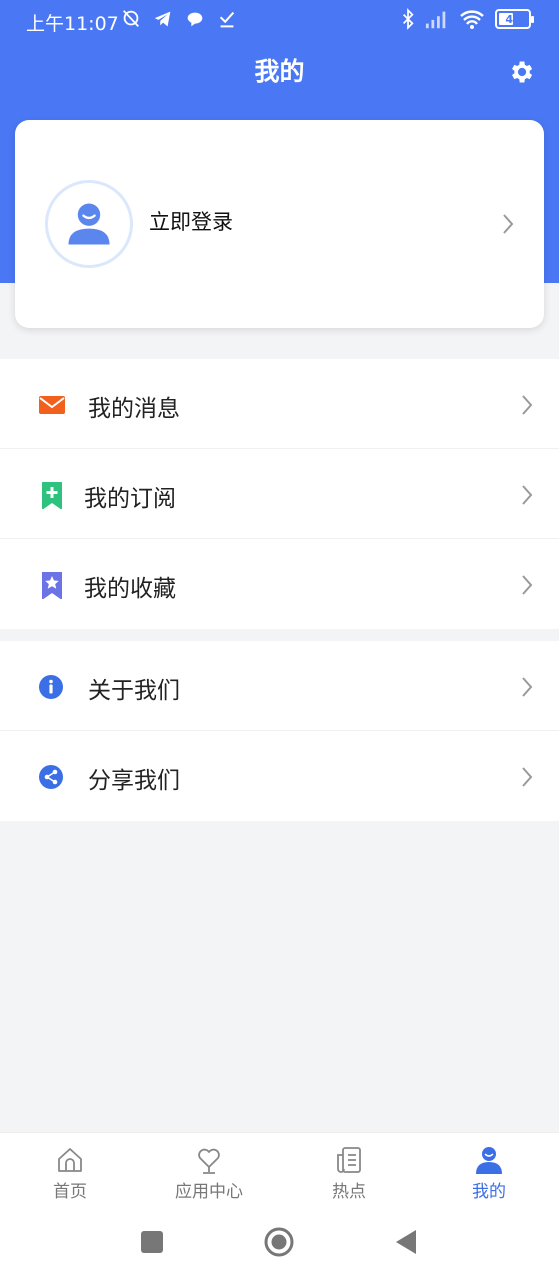 The height and width of the screenshot is (1280, 559). What do you see at coordinates (51, 687) in the screenshot?
I see `info-icon` at bounding box center [51, 687].